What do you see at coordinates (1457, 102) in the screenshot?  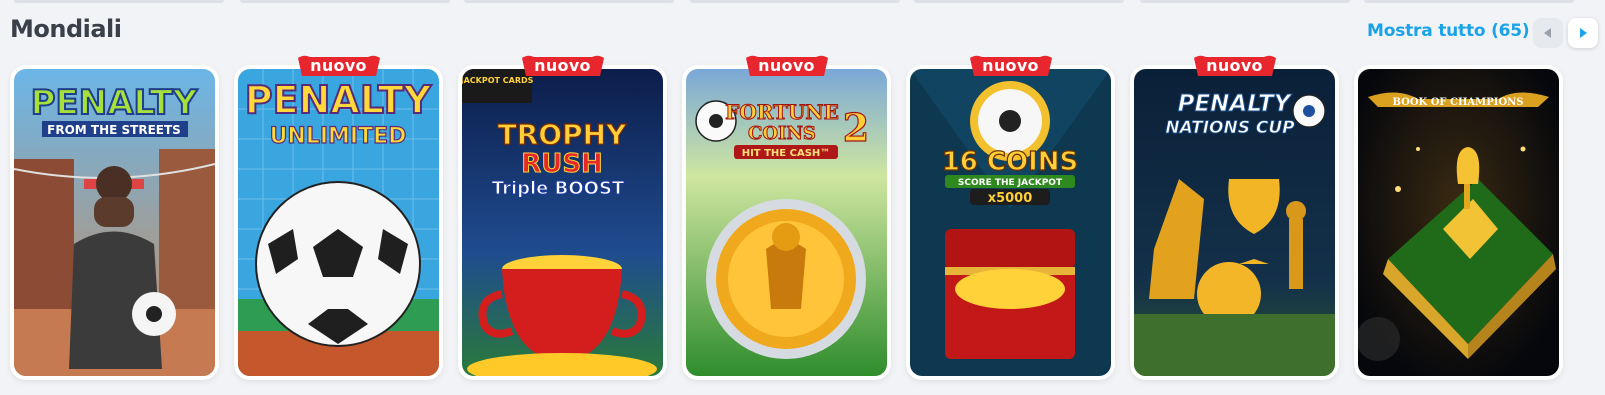 I see `game-title-line1: BOOK OF CHAMPIONS` at bounding box center [1457, 102].